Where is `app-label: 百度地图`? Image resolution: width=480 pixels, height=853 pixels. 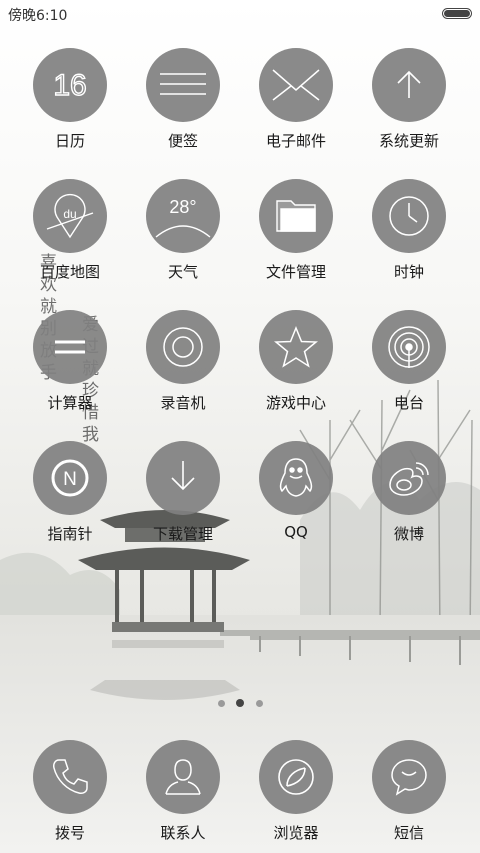
app-label: 百度地图 is located at coordinates (69, 272).